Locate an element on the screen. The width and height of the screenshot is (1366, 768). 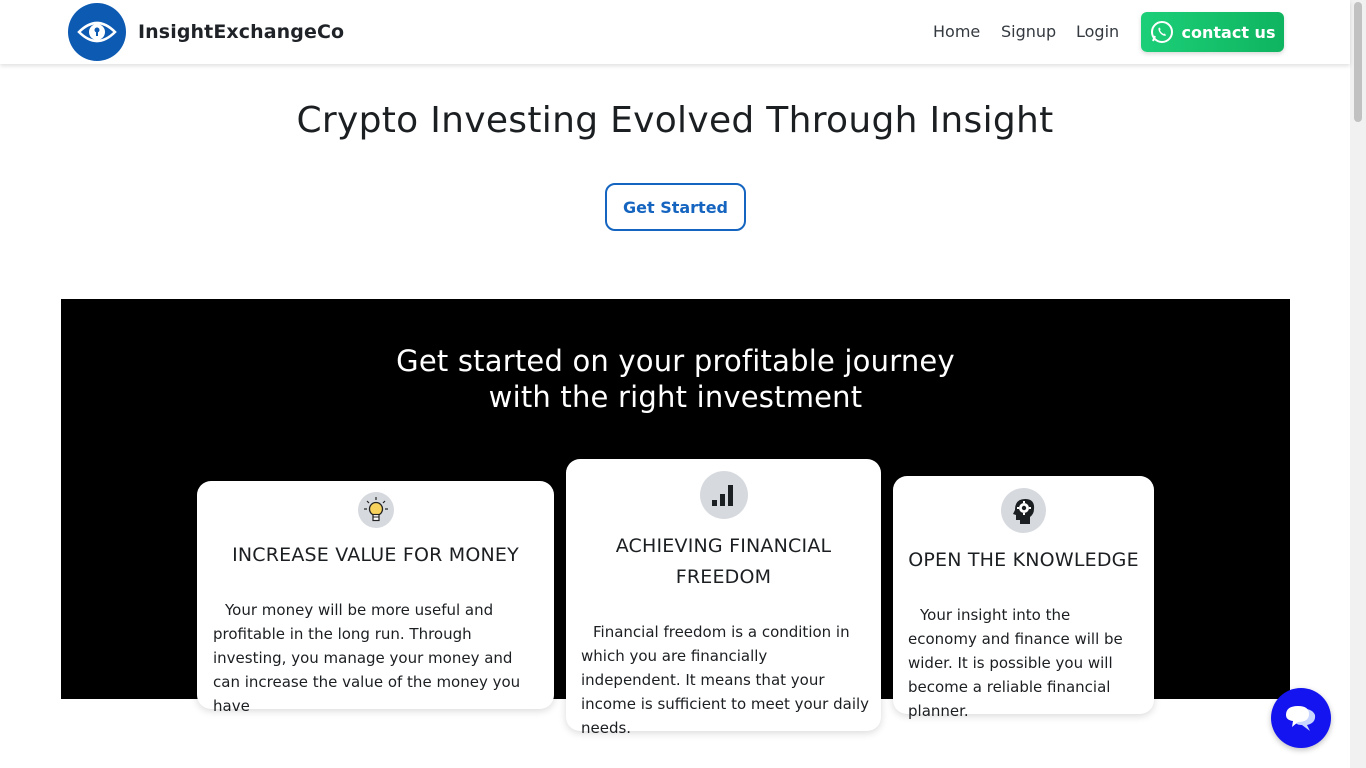
contact-us-button: contact us is located at coordinates (1212, 32).